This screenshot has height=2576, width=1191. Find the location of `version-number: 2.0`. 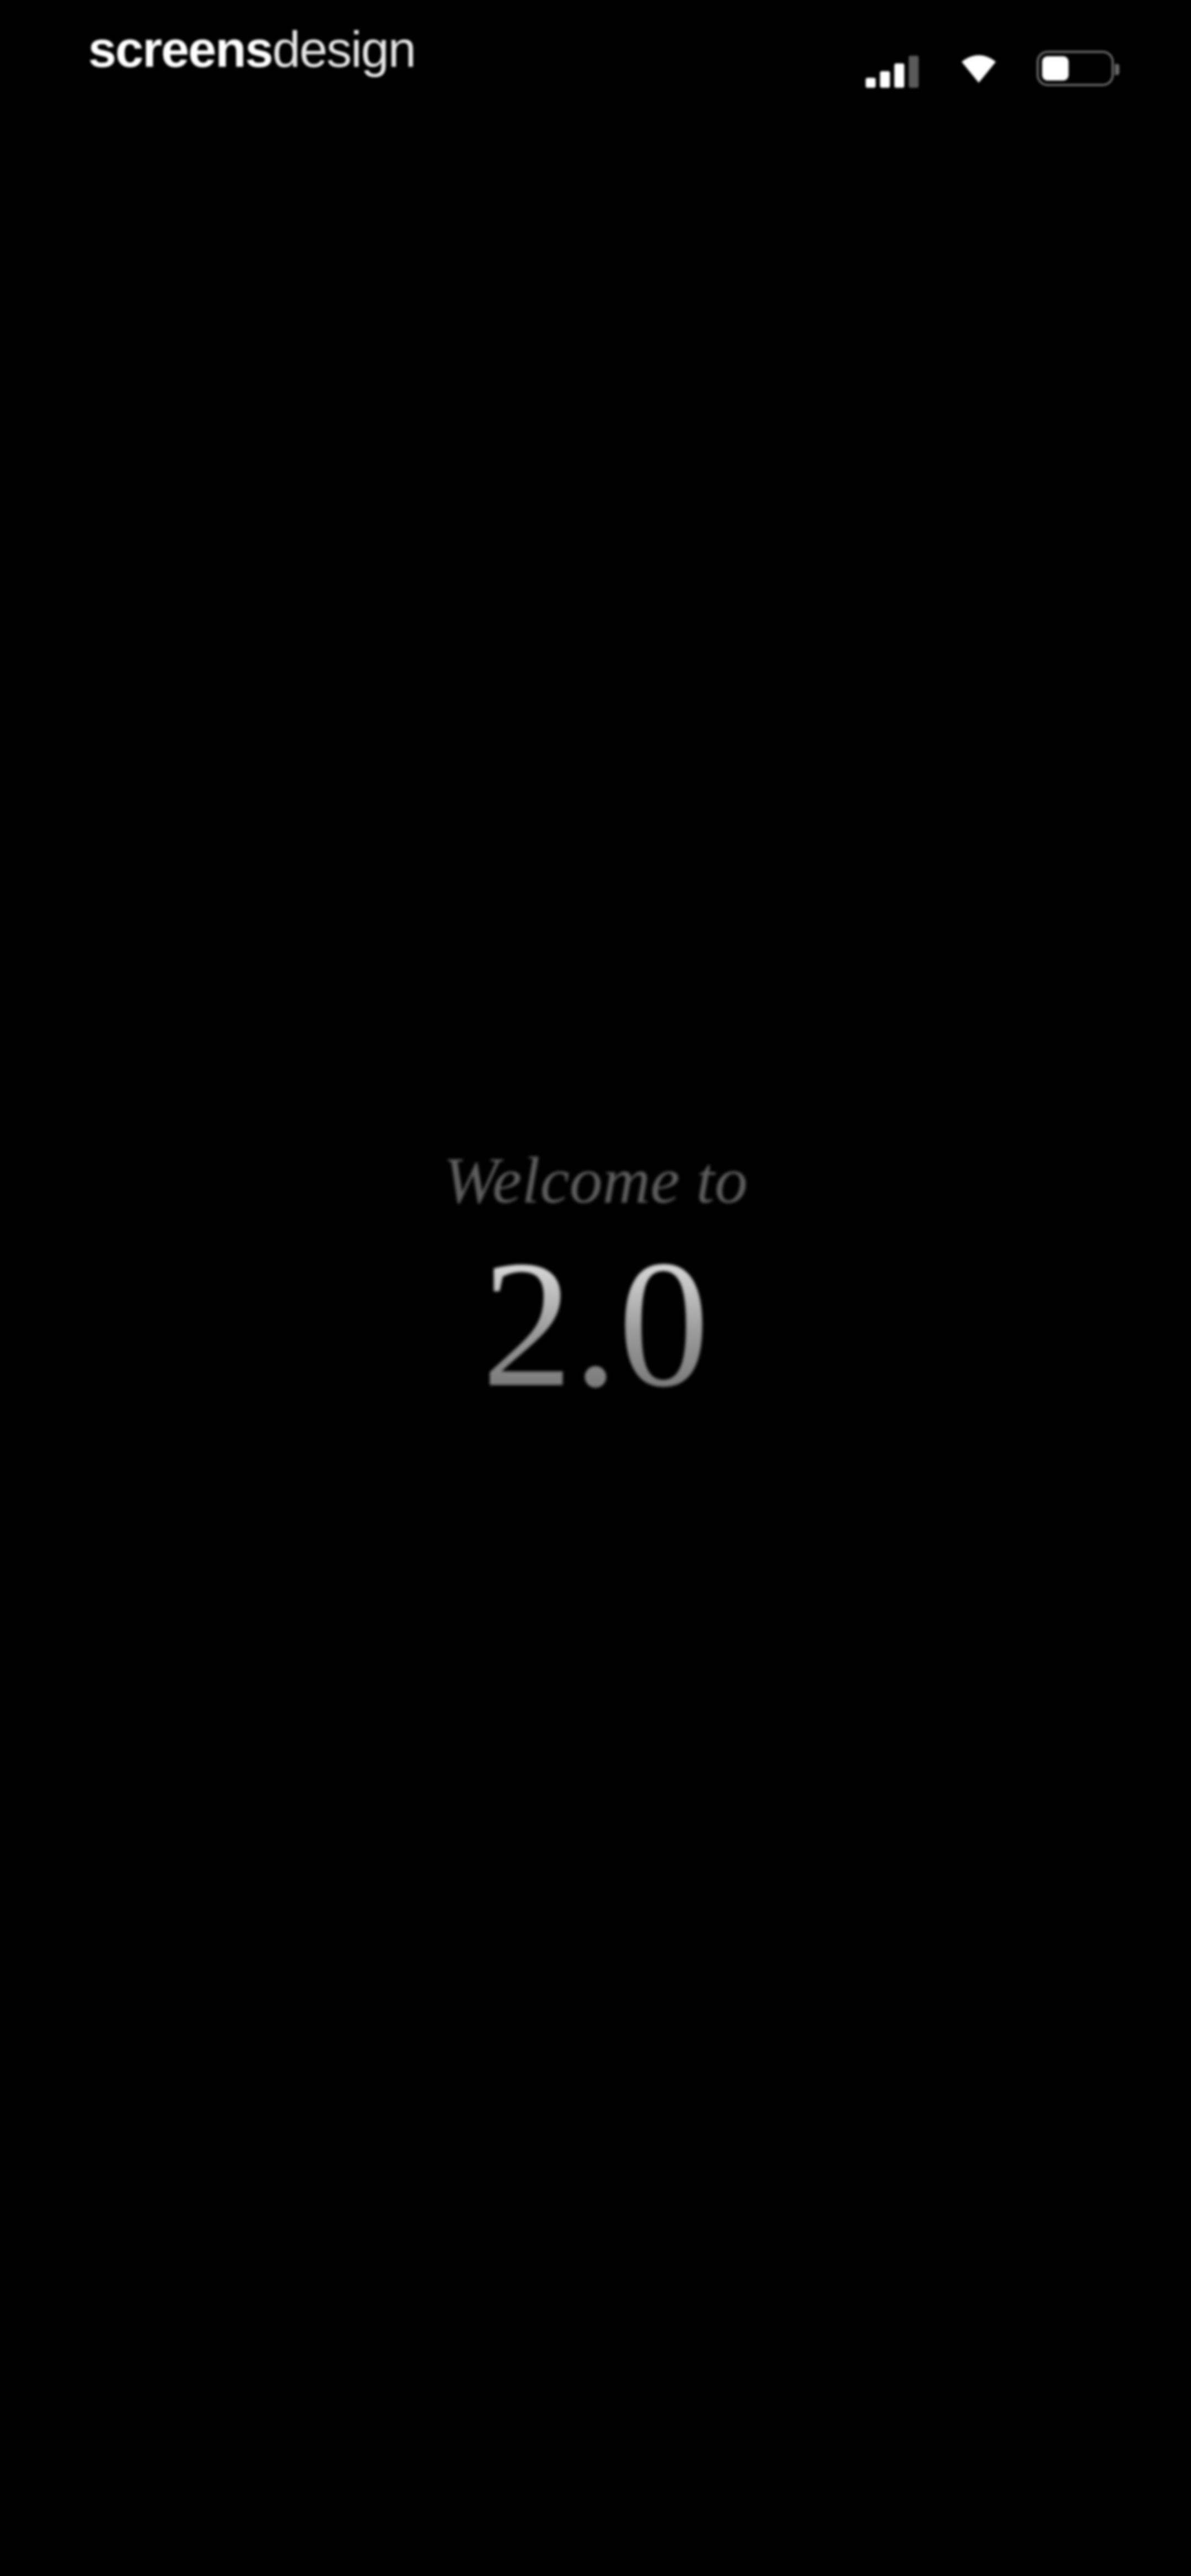

version-number: 2.0 is located at coordinates (595, 1324).